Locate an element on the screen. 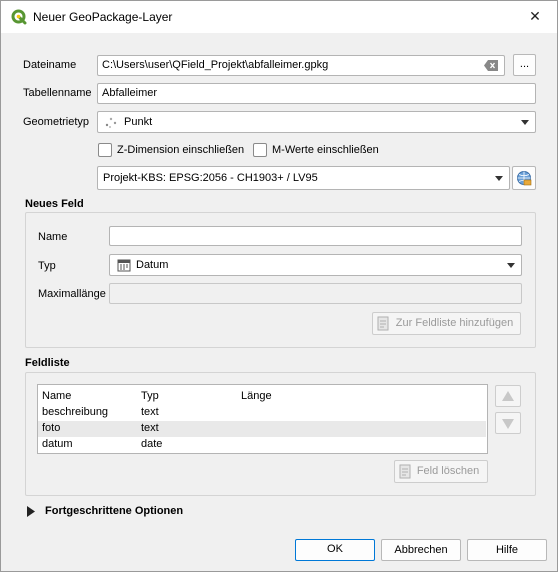  crs-value: Projekt-KBS: EPSG:2056 - CH1903+ / LV95 is located at coordinates (210, 178).